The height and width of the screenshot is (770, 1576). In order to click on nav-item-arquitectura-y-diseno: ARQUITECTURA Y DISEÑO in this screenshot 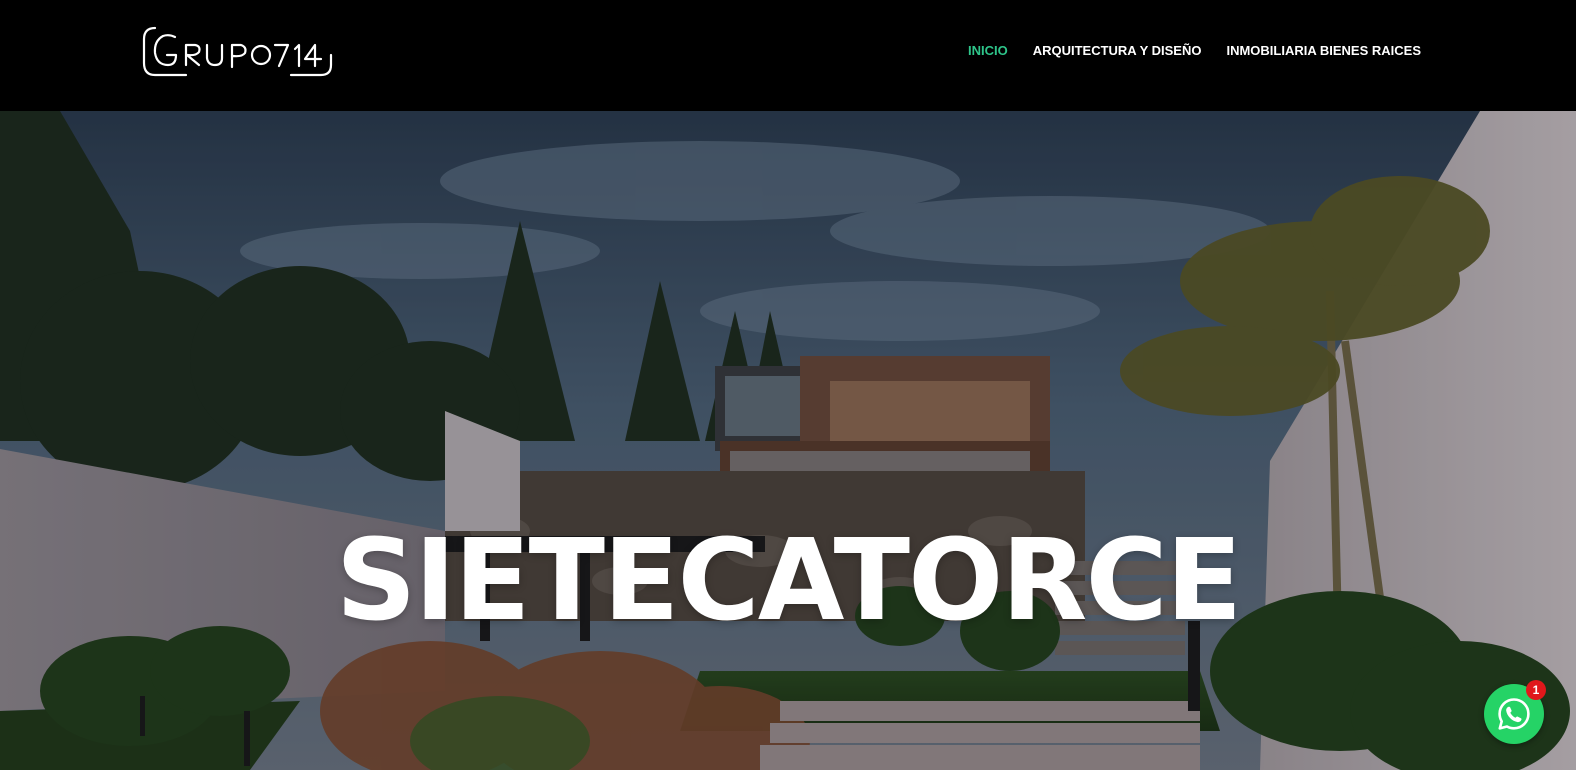, I will do `click(1117, 51)`.